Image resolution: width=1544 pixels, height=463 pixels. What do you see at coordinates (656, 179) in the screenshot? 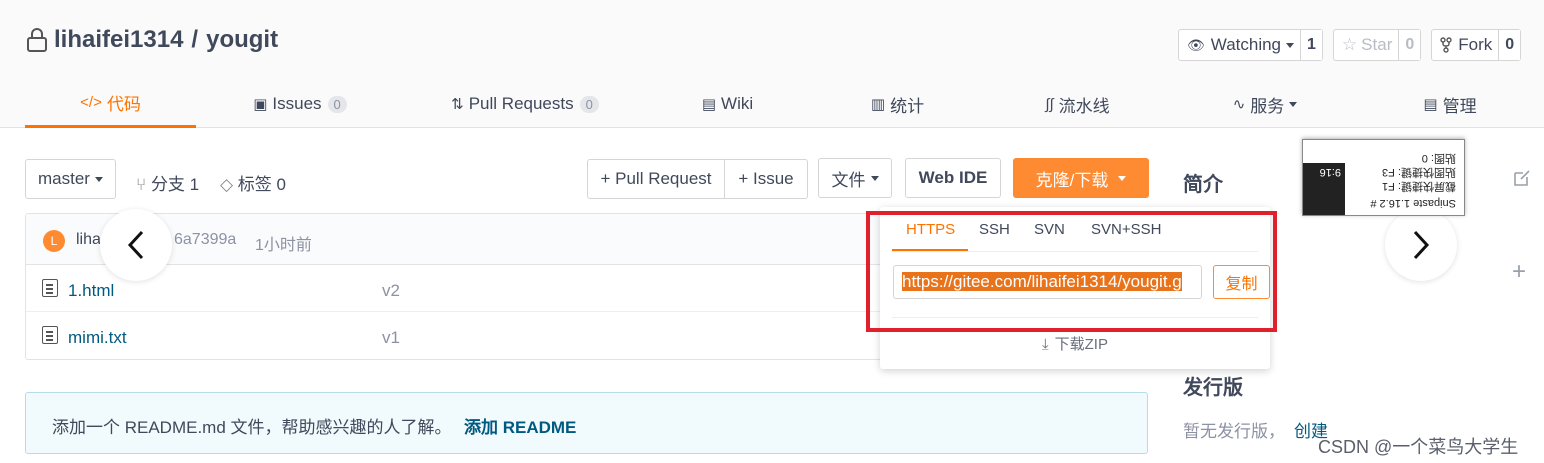
I see `new-pull-request-button: + Pull Request` at bounding box center [656, 179].